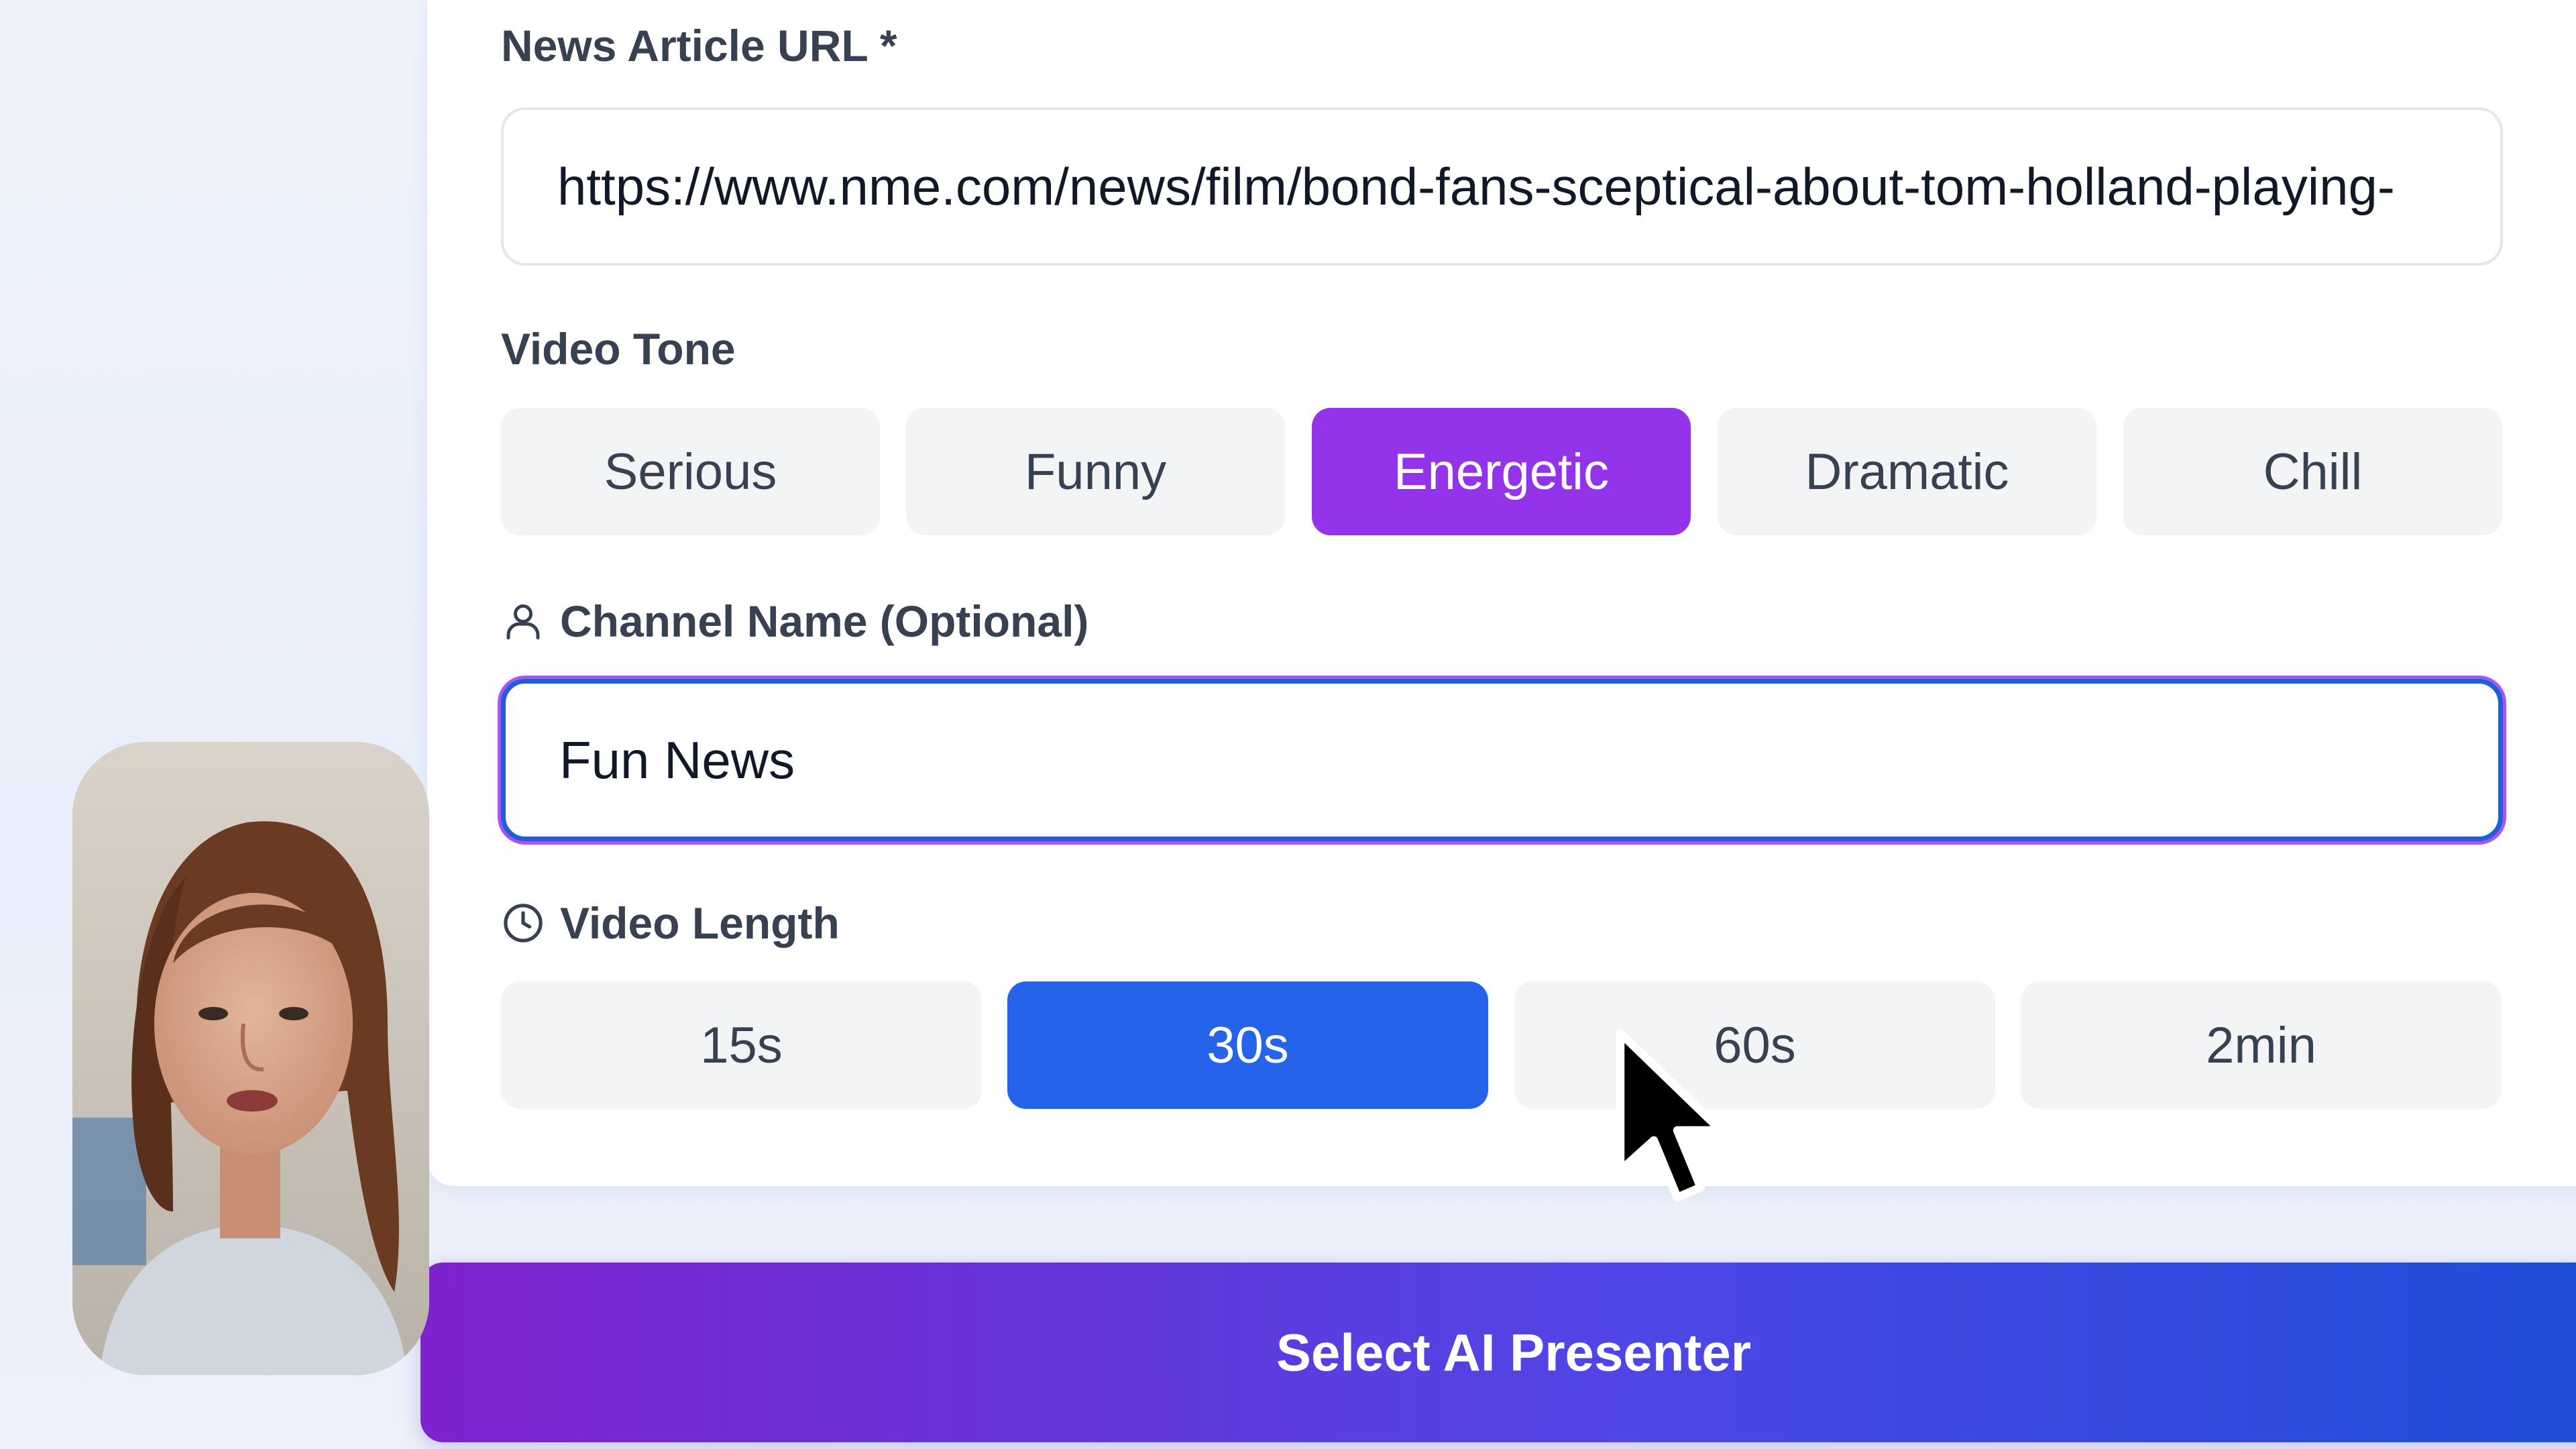  I want to click on webcam-overlay, so click(250, 1058).